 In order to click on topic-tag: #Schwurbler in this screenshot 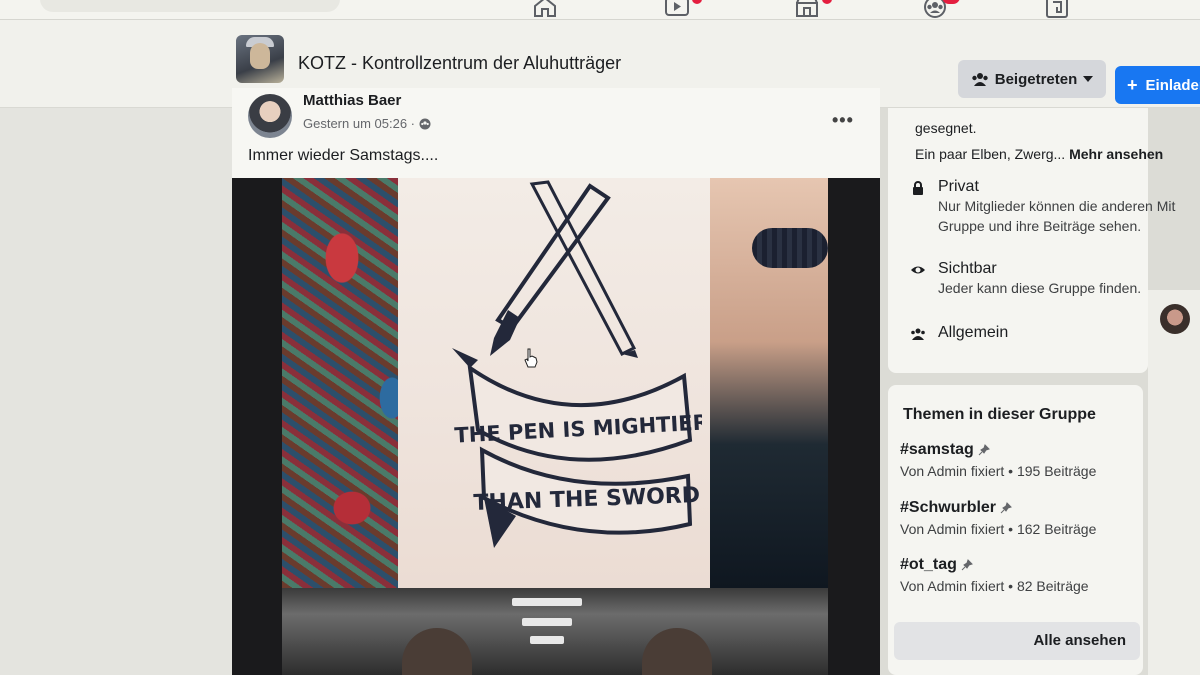, I will do `click(948, 507)`.